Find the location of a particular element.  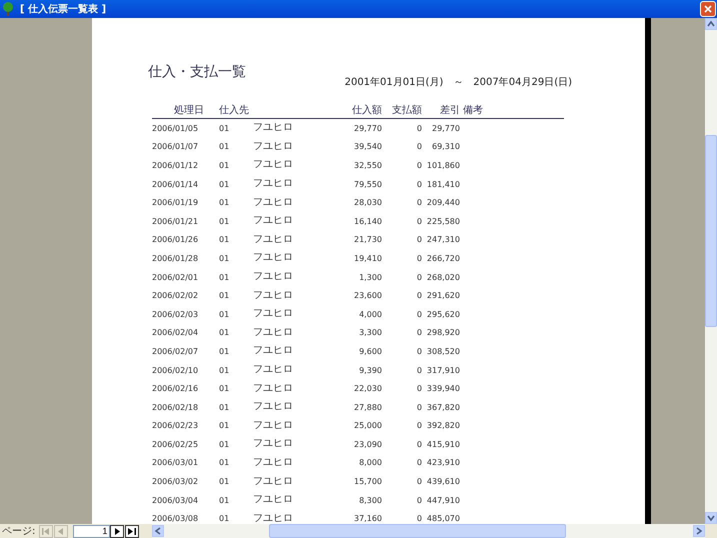

table-cell-text: 23,600 is located at coordinates (367, 295).